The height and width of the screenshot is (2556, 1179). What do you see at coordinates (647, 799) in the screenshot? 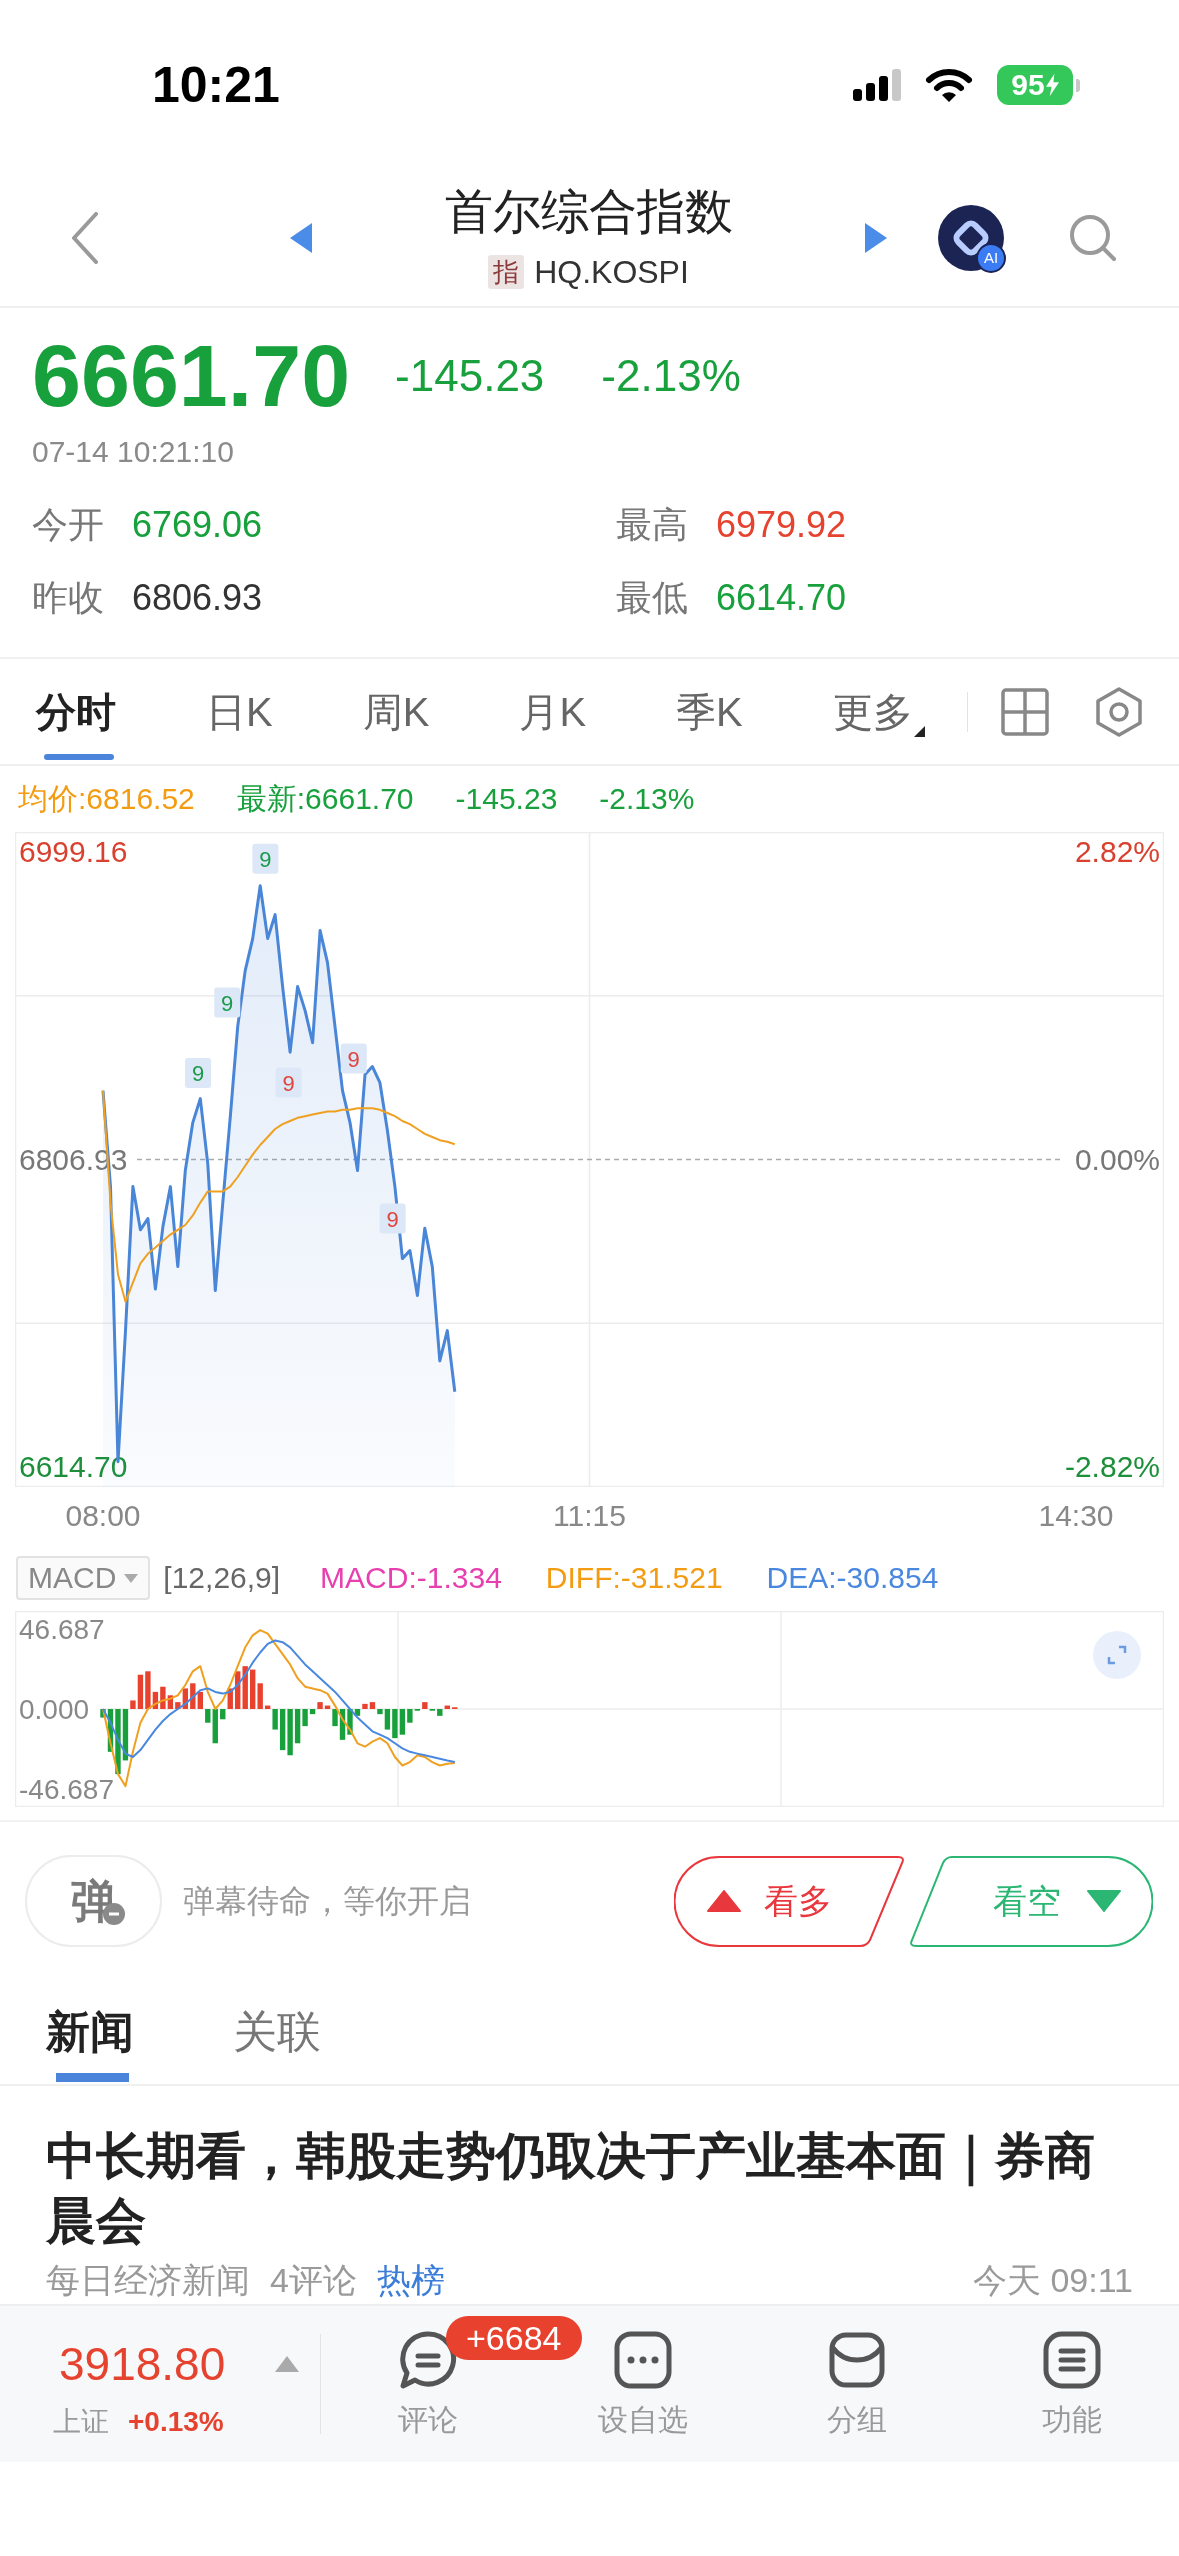
I see `chart-legend-value: -2.13%` at bounding box center [647, 799].